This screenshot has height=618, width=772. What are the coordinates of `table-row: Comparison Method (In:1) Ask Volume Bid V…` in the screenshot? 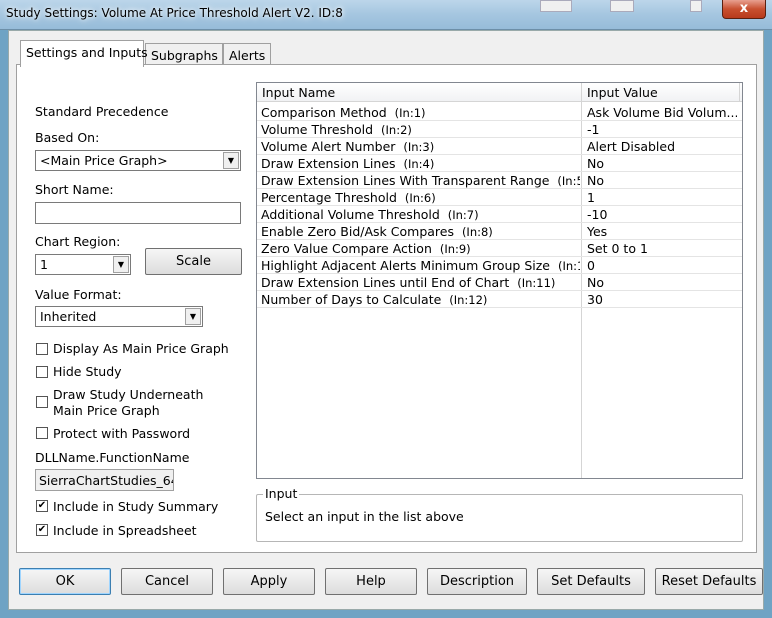 It's located at (499, 112).